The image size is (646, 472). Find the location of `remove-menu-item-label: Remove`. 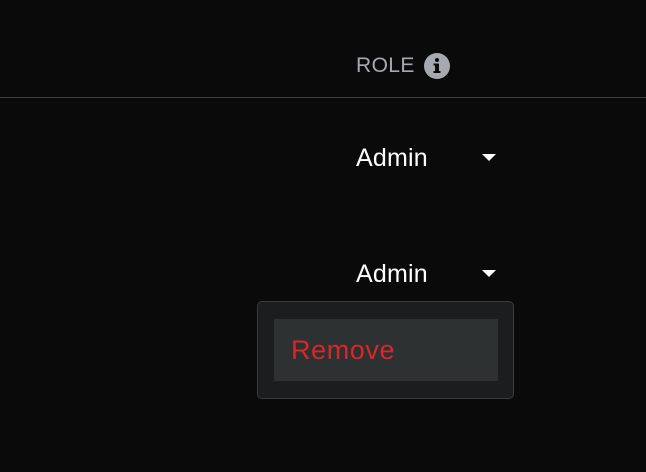

remove-menu-item-label: Remove is located at coordinates (343, 350).